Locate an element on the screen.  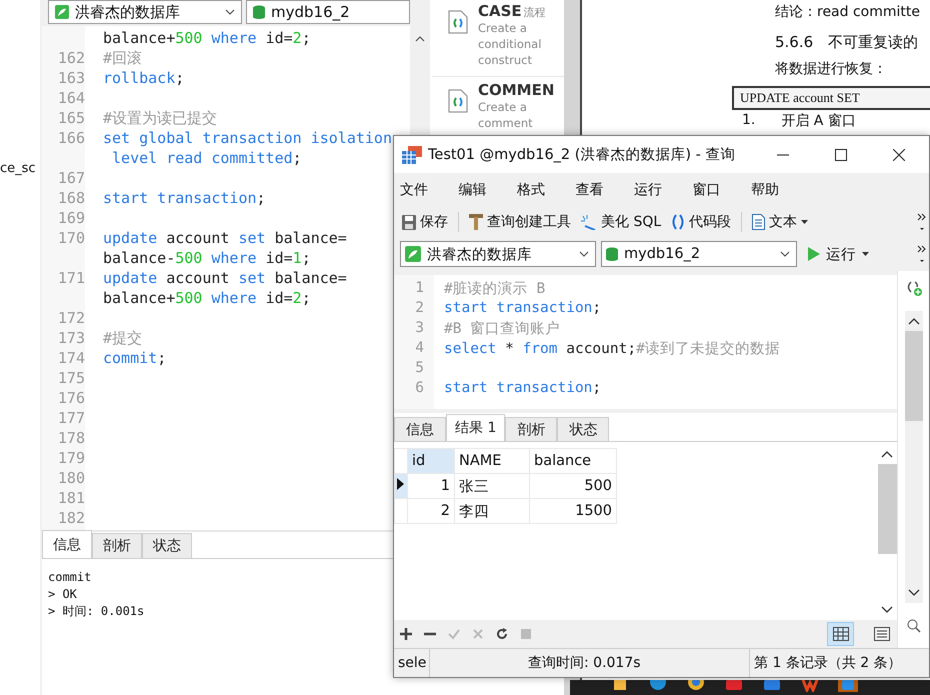
grid-icon is located at coordinates (840, 634).